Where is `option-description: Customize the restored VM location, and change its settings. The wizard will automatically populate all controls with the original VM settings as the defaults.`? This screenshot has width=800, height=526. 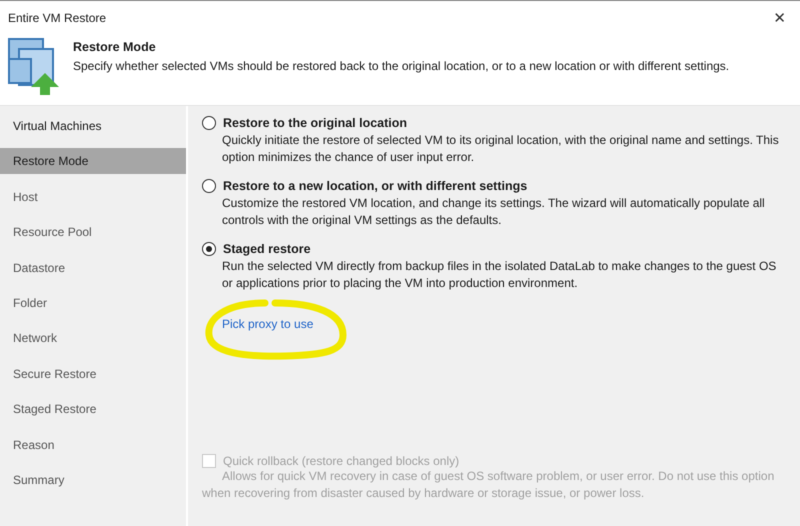
option-description: Customize the restored VM location, and change its settings. The wizard will automatically populate all controls with the original VM settings as the defaults. is located at coordinates (494, 212).